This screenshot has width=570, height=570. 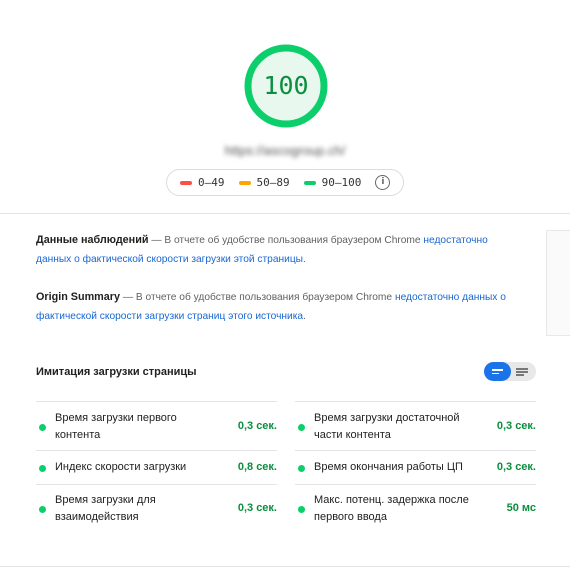 I want to click on field-data-dash: —, so click(x=156, y=240).